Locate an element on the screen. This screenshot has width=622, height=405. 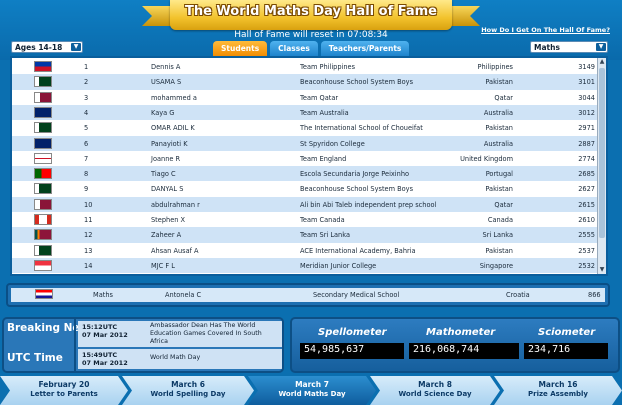
croatia-flag-icon is located at coordinates (44, 294).